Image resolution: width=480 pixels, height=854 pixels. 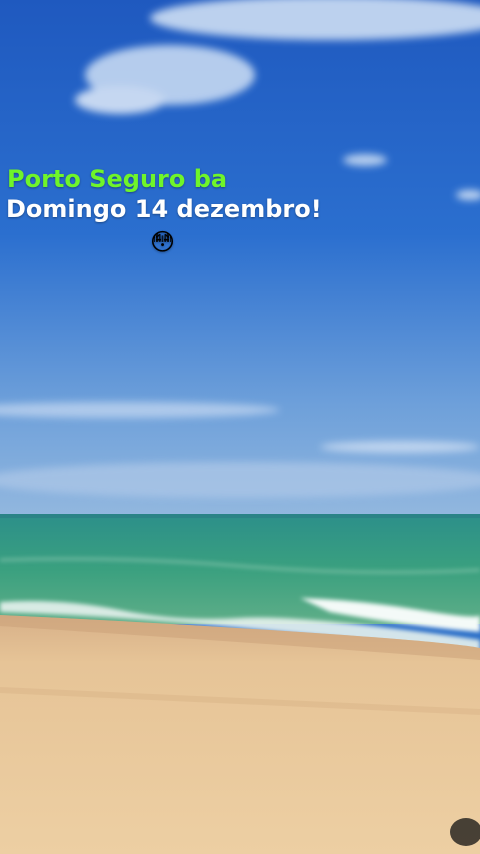 What do you see at coordinates (117, 179) in the screenshot?
I see `location-caption: Porto Seguro ba` at bounding box center [117, 179].